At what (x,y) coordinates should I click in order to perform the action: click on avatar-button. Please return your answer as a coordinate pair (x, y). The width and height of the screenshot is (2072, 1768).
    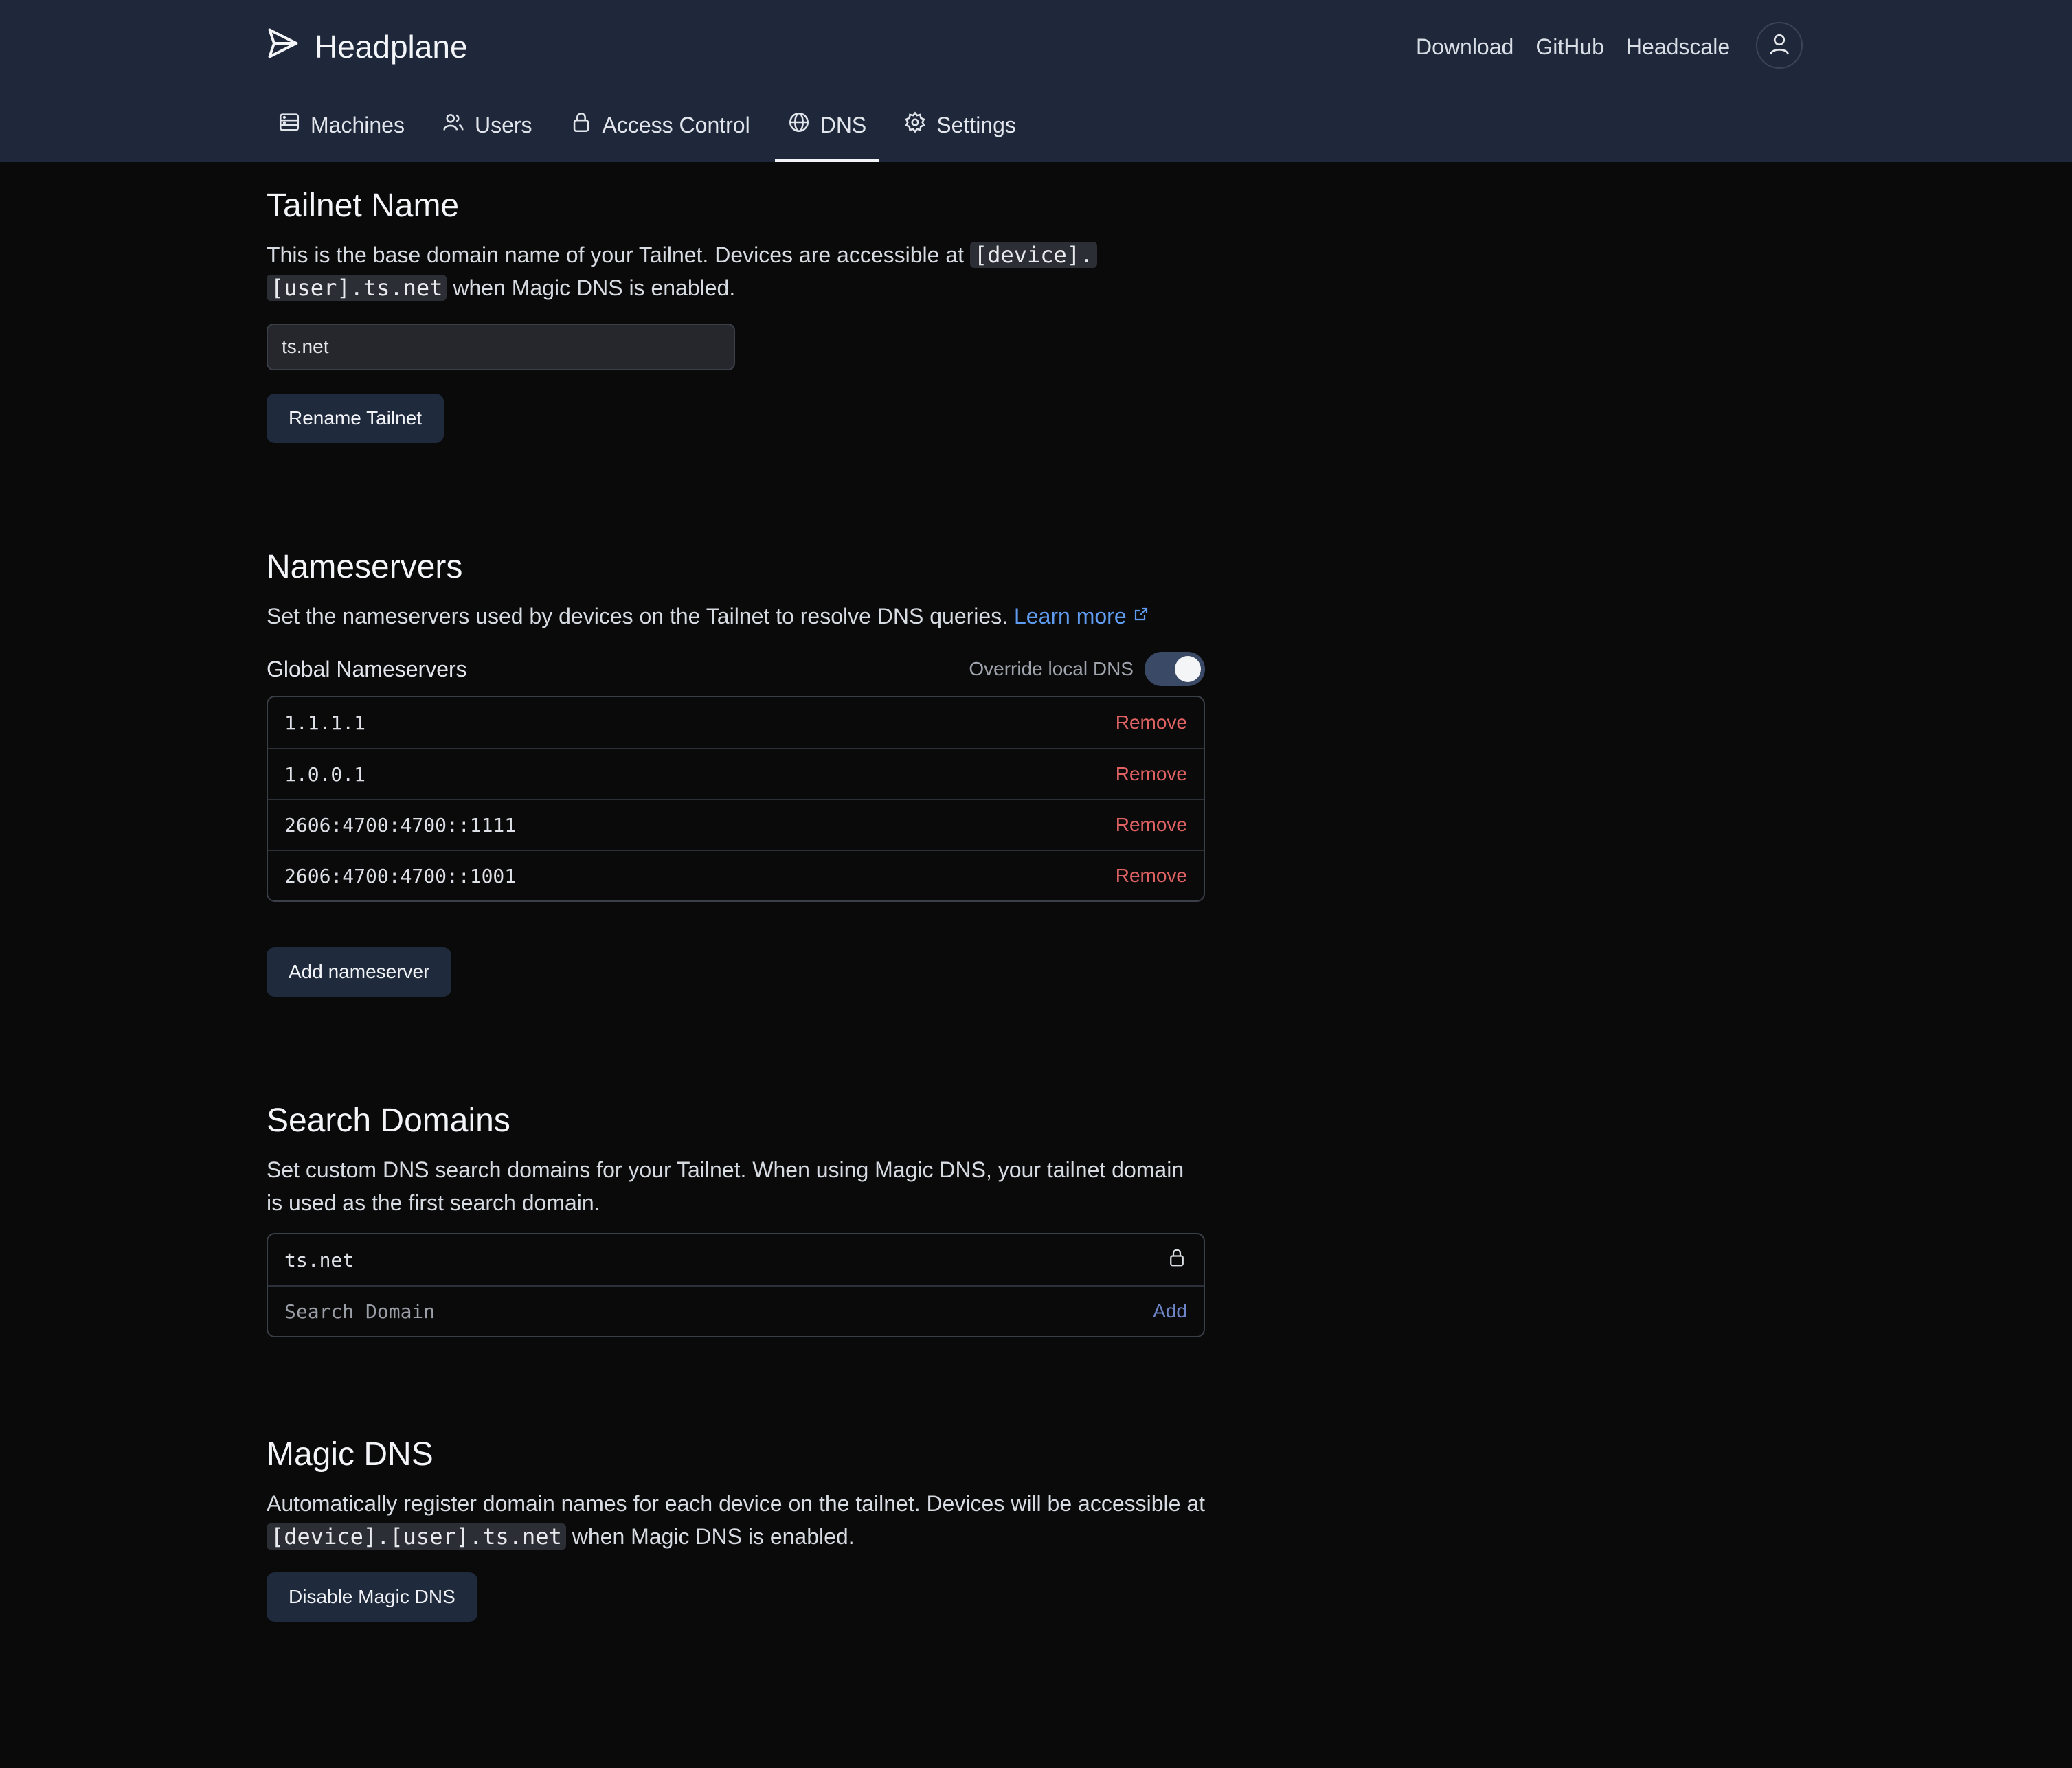
    Looking at the image, I should click on (1780, 45).